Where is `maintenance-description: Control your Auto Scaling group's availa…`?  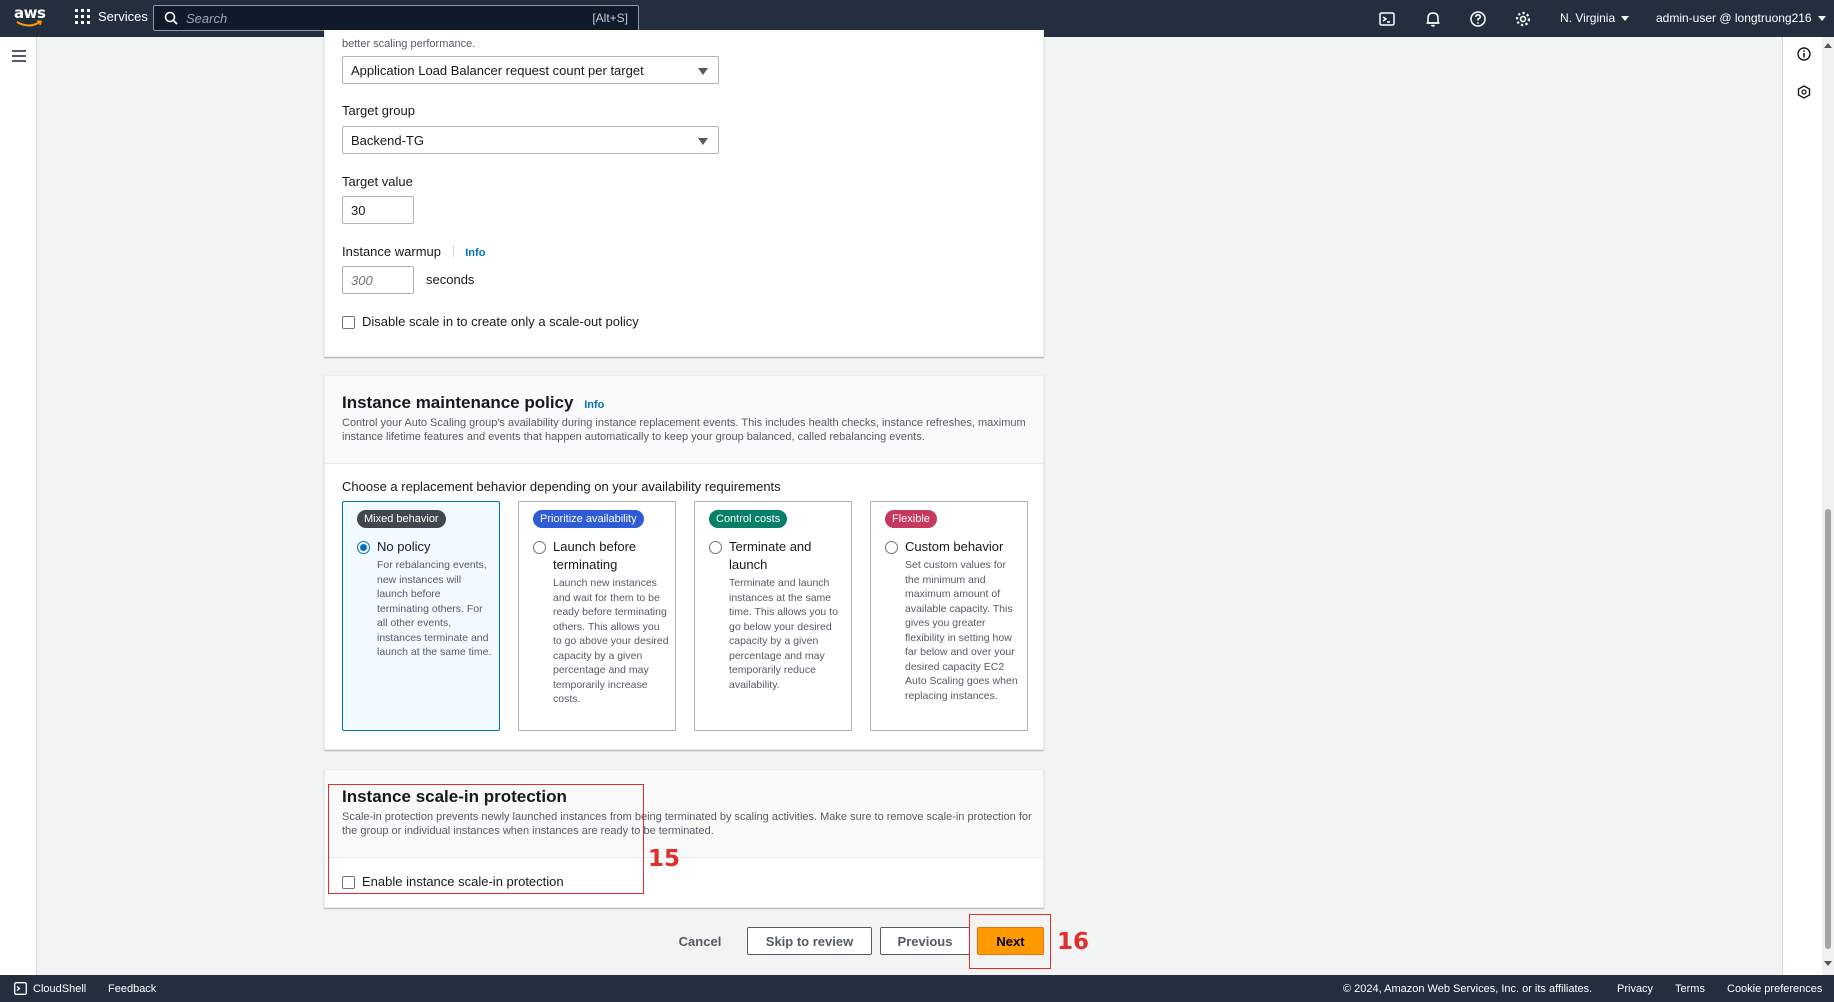
maintenance-description: Control your Auto Scaling group's availa… is located at coordinates (684, 430).